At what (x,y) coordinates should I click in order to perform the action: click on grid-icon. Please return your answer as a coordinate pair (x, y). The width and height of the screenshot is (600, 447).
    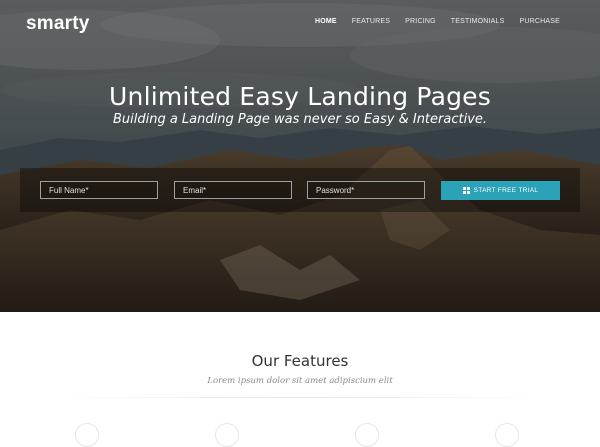
    Looking at the image, I should click on (466, 190).